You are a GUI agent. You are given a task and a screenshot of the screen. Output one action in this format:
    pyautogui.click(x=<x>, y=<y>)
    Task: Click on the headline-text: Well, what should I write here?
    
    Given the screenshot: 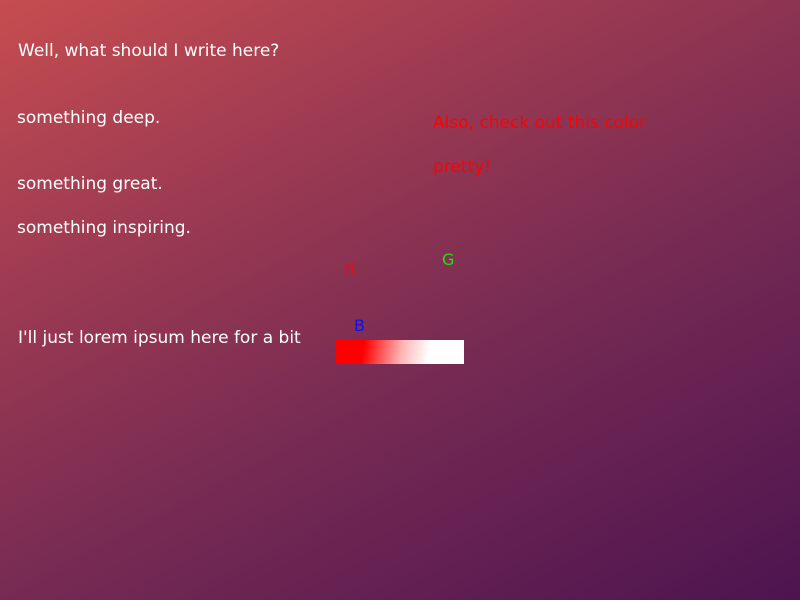 What is the action you would take?
    pyautogui.click(x=149, y=51)
    